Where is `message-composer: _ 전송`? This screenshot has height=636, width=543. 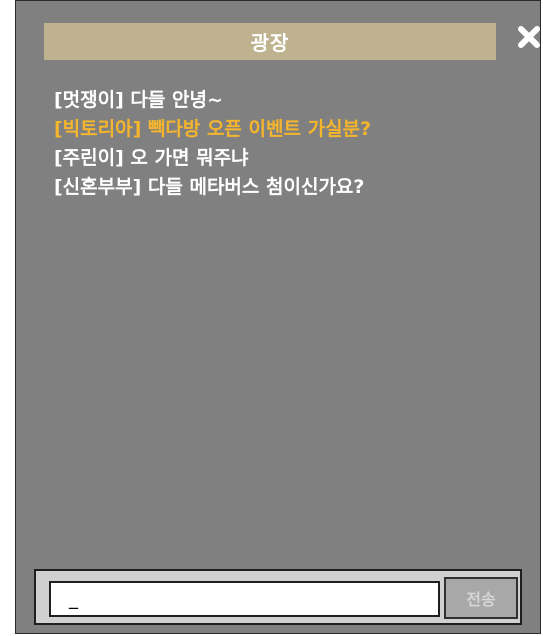 message-composer: _ 전송 is located at coordinates (278, 597).